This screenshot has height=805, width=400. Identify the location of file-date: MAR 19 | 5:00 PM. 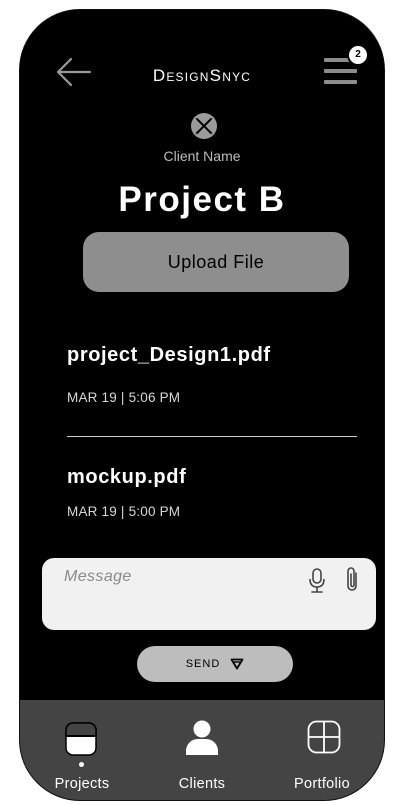
(124, 511).